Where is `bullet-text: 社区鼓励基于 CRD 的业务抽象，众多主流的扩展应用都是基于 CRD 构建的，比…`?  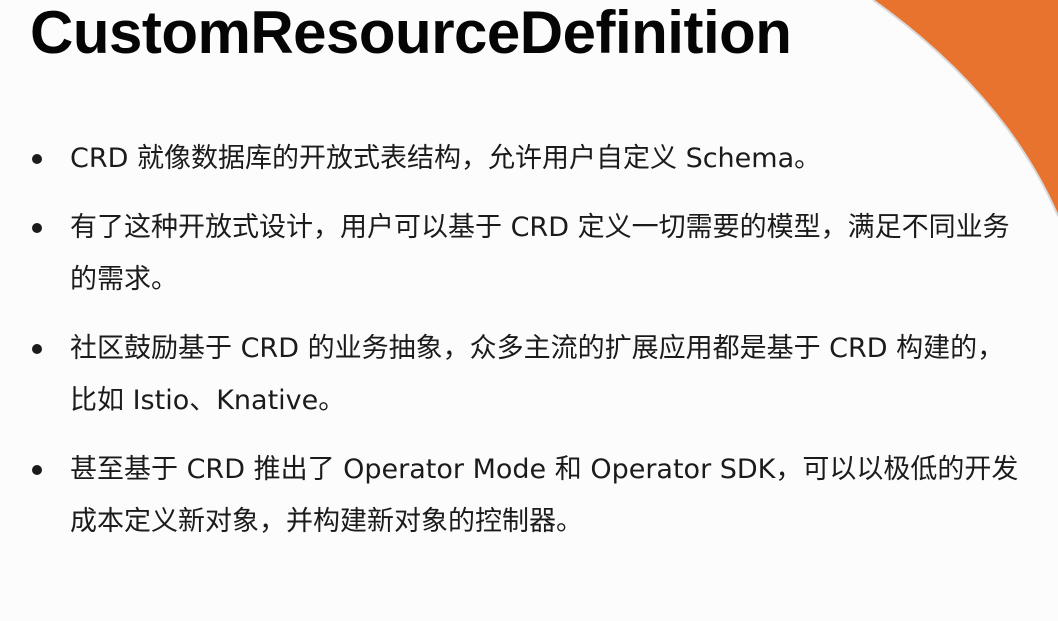 bullet-text: 社区鼓励基于 CRD 的业务抽象，众多主流的扩展应用都是基于 CRD 构建的，比… is located at coordinates (537, 374).